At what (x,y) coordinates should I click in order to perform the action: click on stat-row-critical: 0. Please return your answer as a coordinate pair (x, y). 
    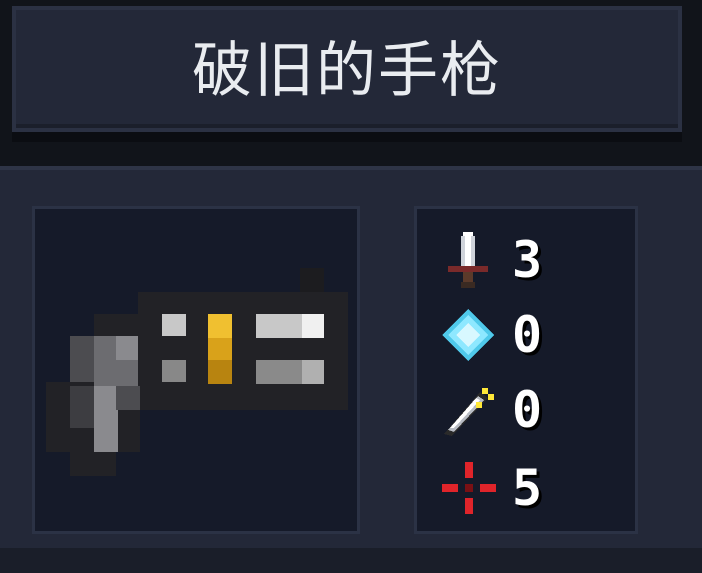
    Looking at the image, I should click on (526, 410).